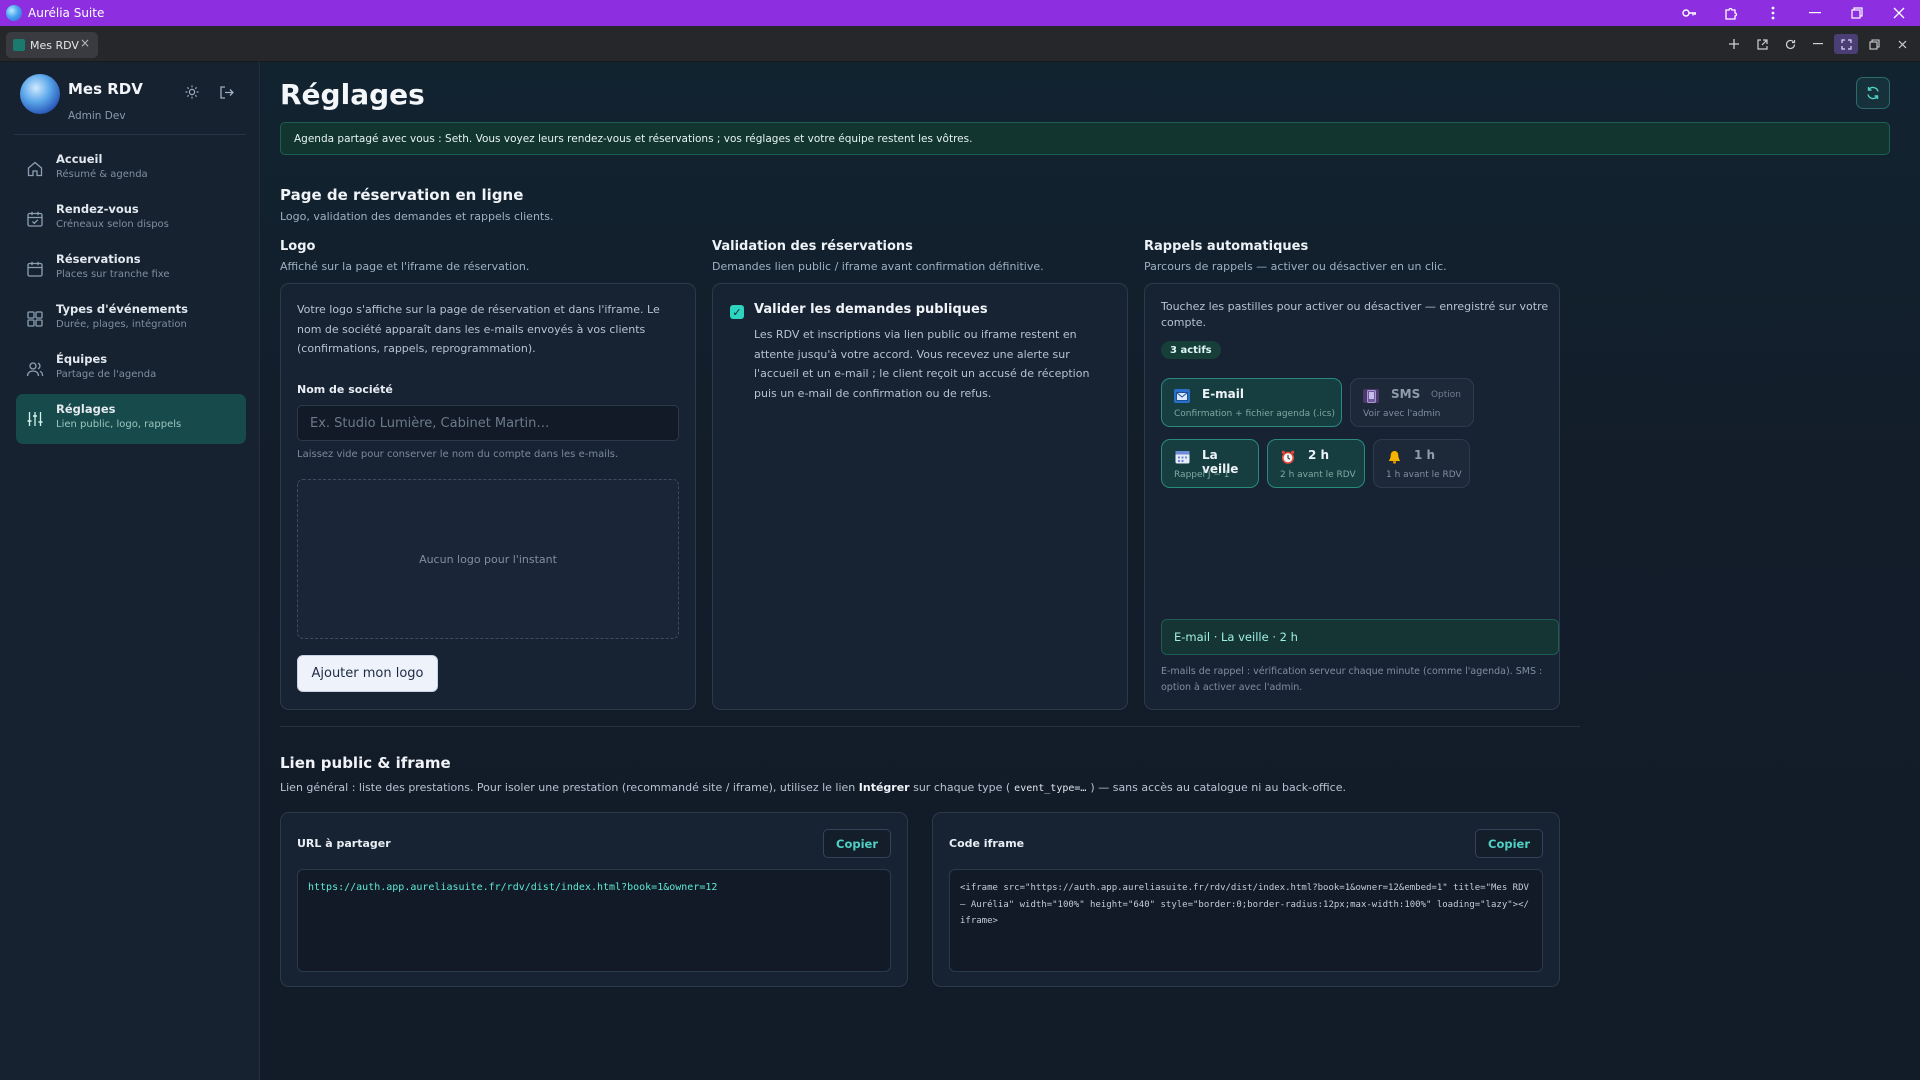 Image resolution: width=1920 pixels, height=1080 pixels. What do you see at coordinates (1210, 463) in the screenshot?
I see `reminder-pill-la-veille: La veille Rappel J − 1` at bounding box center [1210, 463].